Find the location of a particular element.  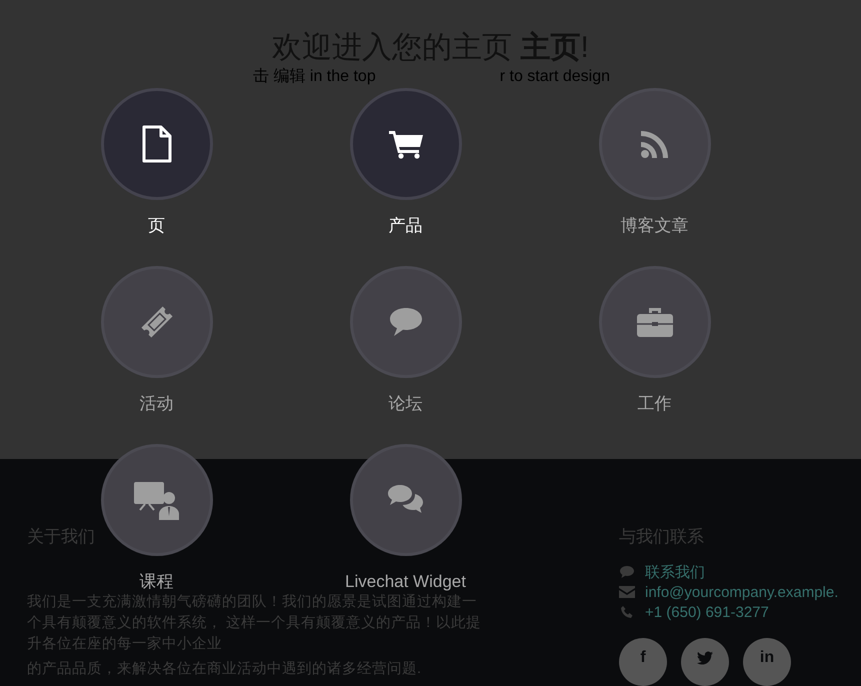

new-content-label: 活动 is located at coordinates (157, 404).